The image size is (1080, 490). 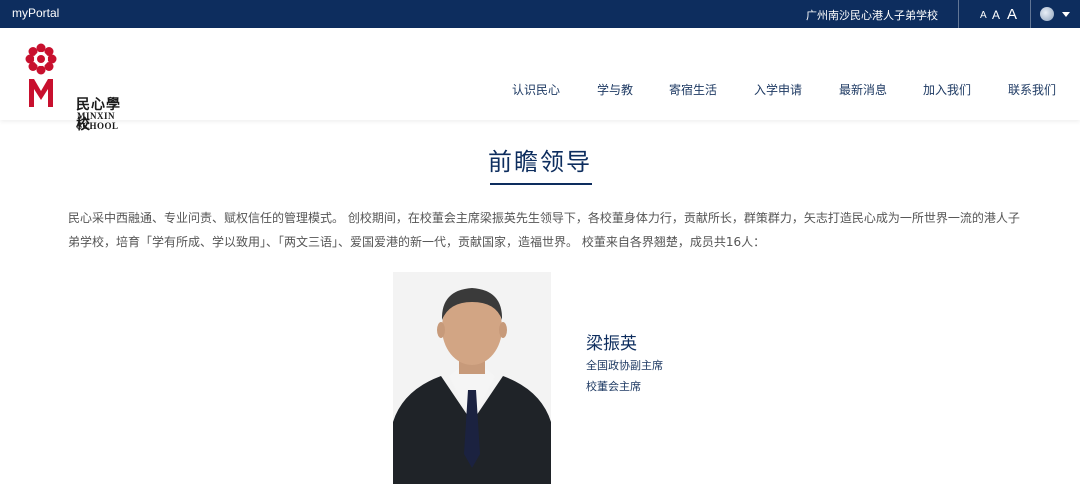 I want to click on portrait-image, so click(x=472, y=378).